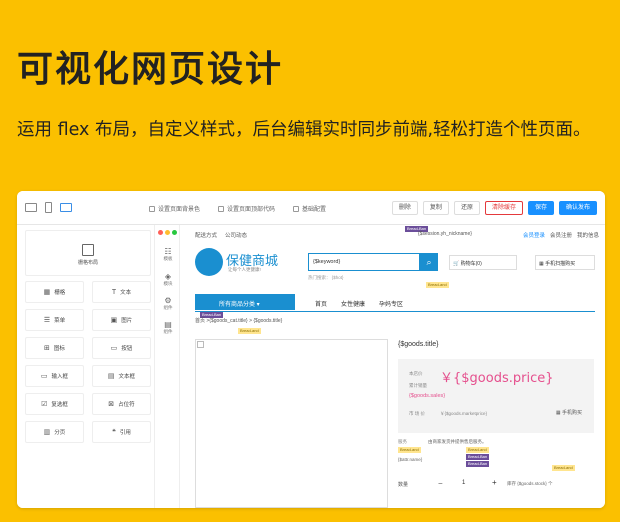 This screenshot has width=620, height=522. I want to click on side-item-icon: ☷, so click(168, 251).